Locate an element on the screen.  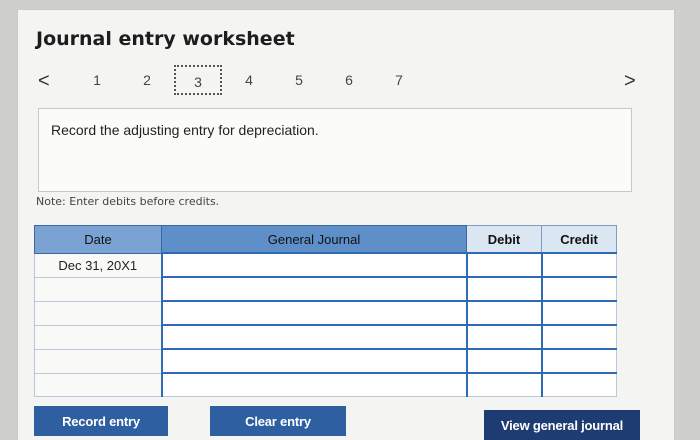
page-3: 3 is located at coordinates (198, 80).